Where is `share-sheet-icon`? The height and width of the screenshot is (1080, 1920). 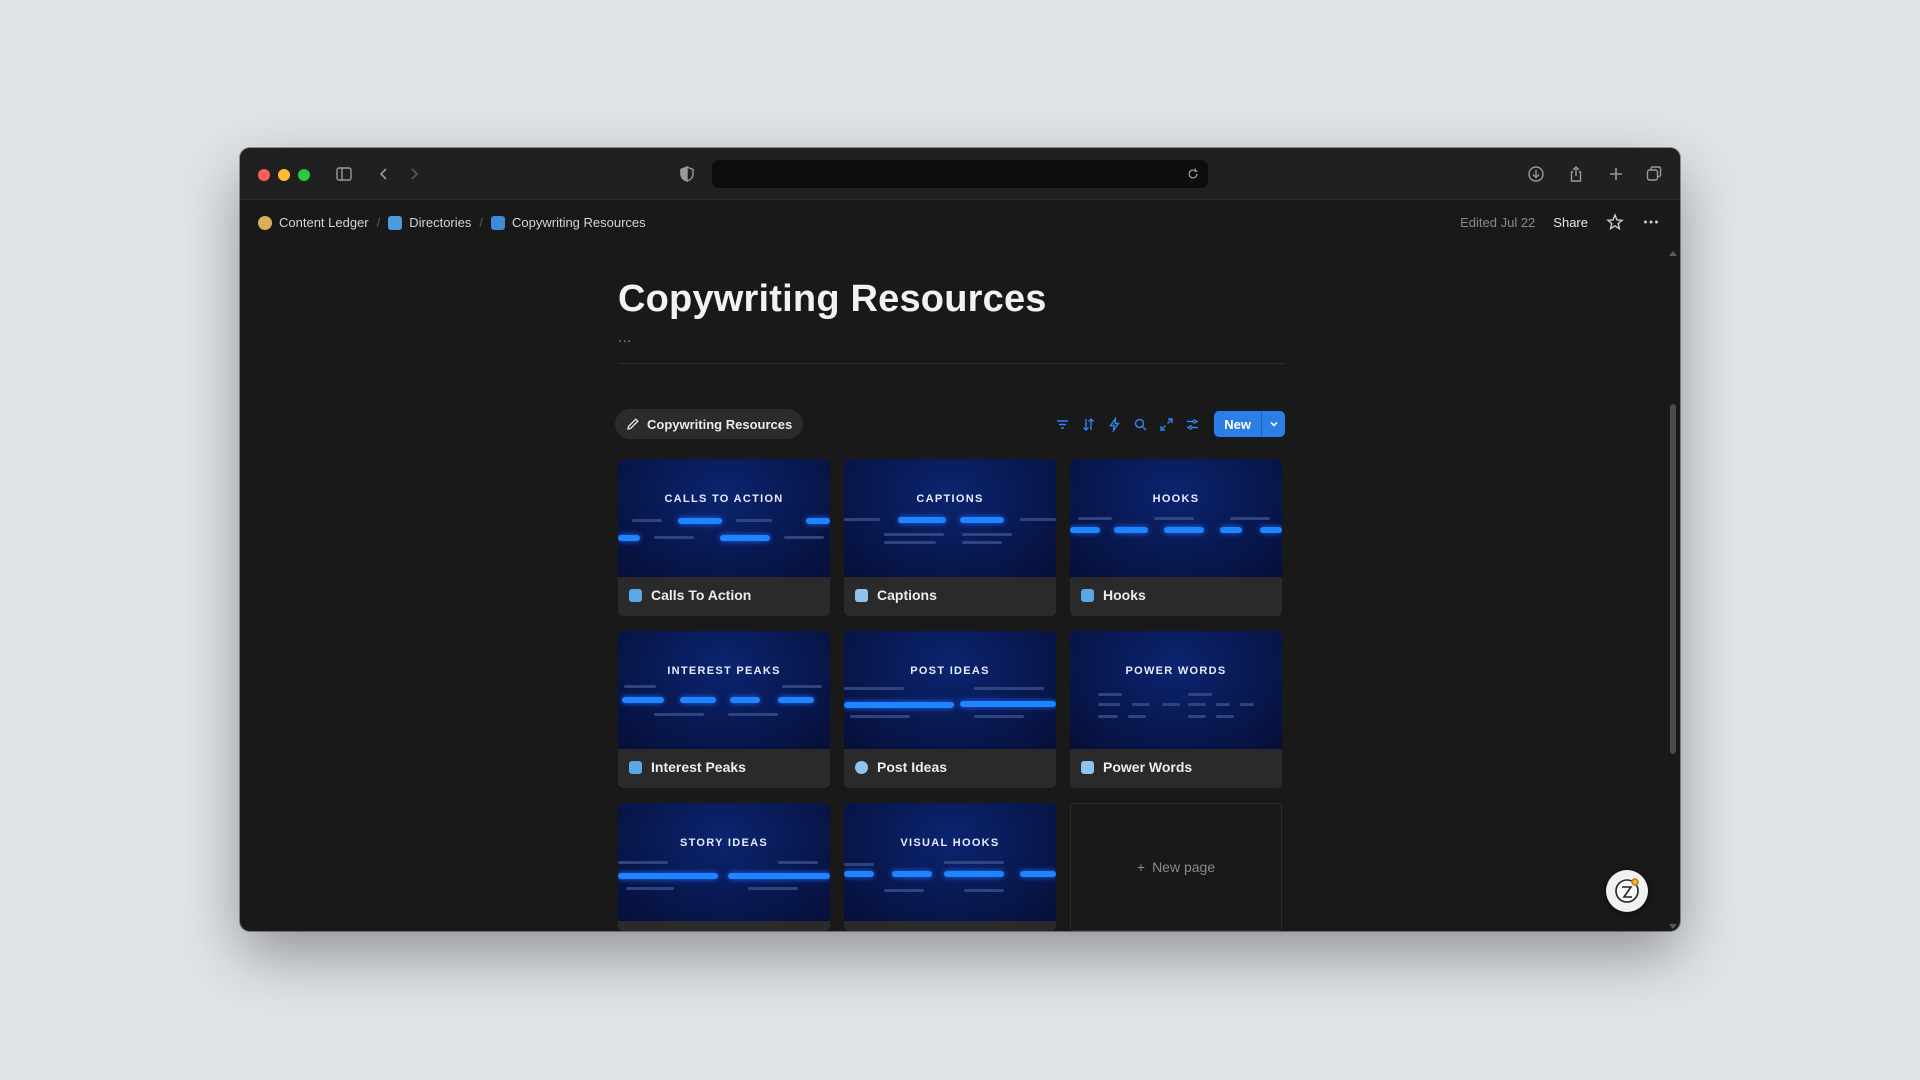 share-sheet-icon is located at coordinates (1576, 174).